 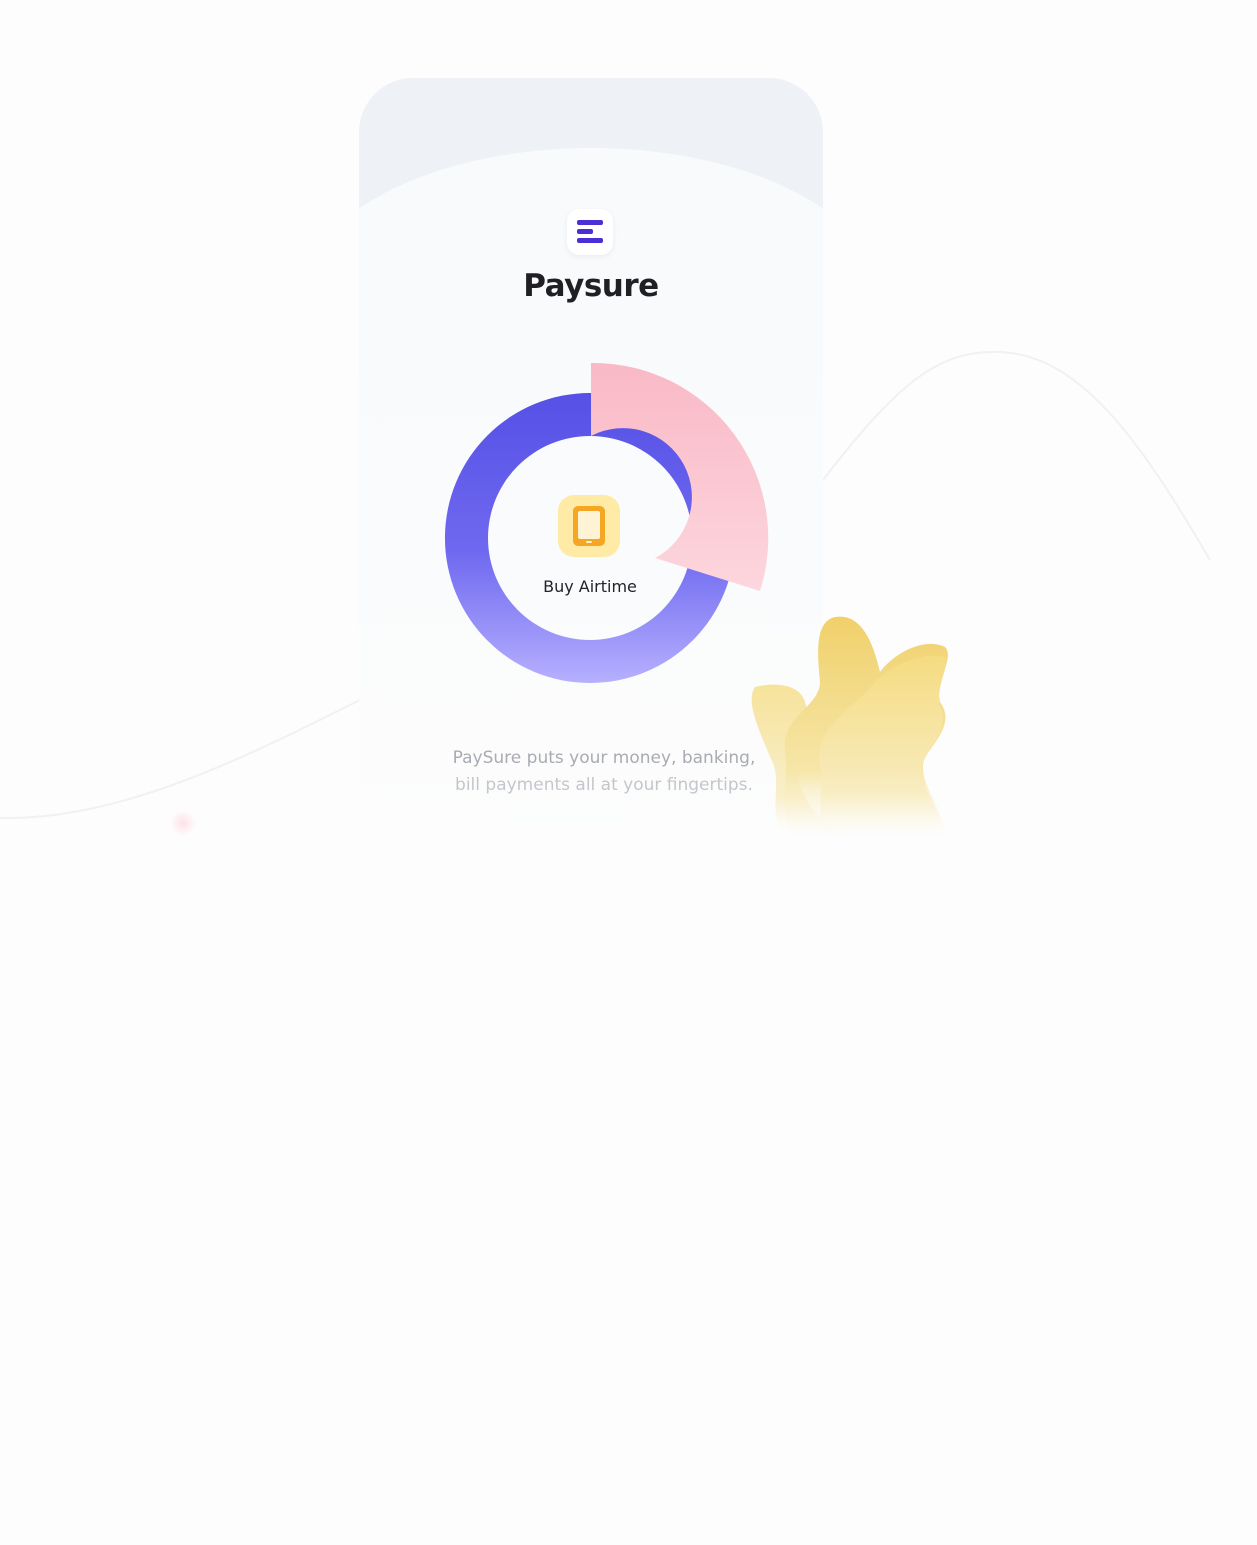 I want to click on decorative-dot, so click(x=183, y=823).